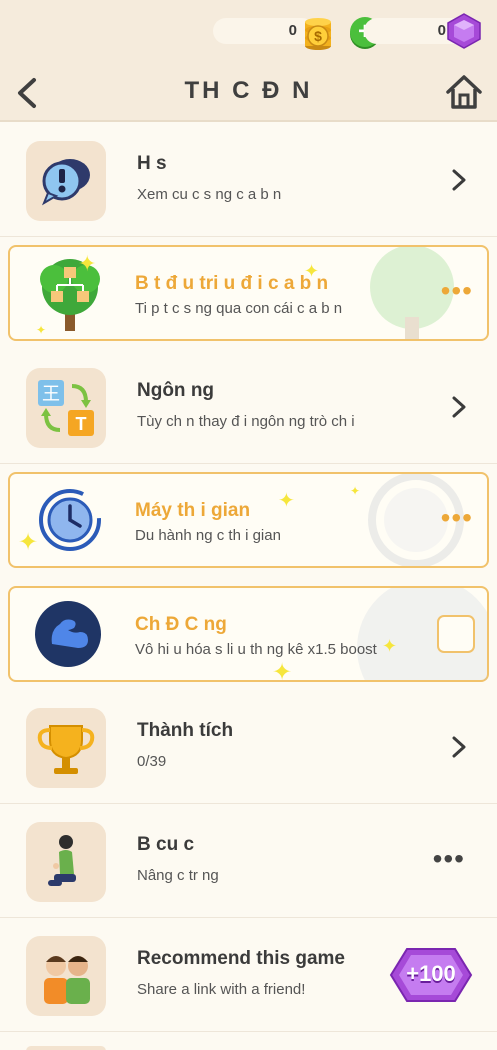 This screenshot has width=497, height=1050. I want to click on gem-icon, so click(464, 31).